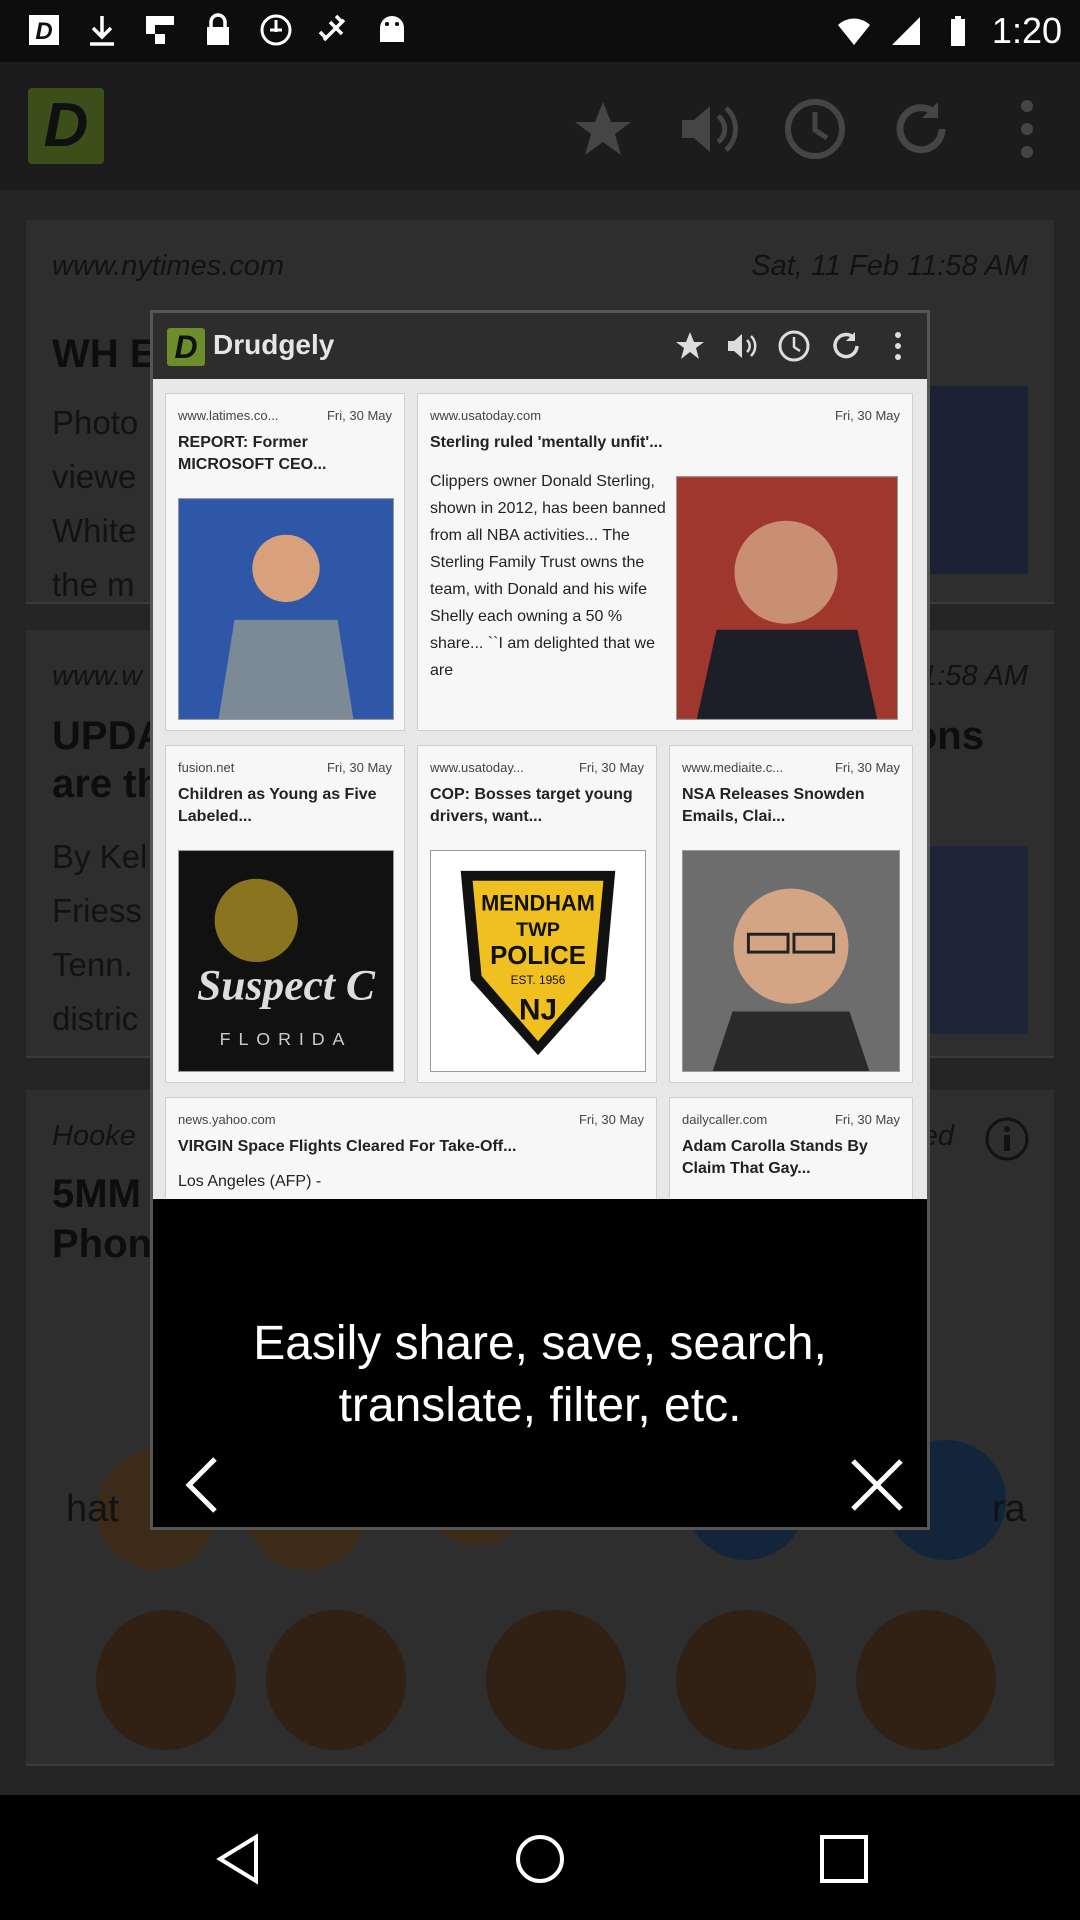 This screenshot has width=1080, height=1920. I want to click on badge-text: NJ, so click(538, 1009).